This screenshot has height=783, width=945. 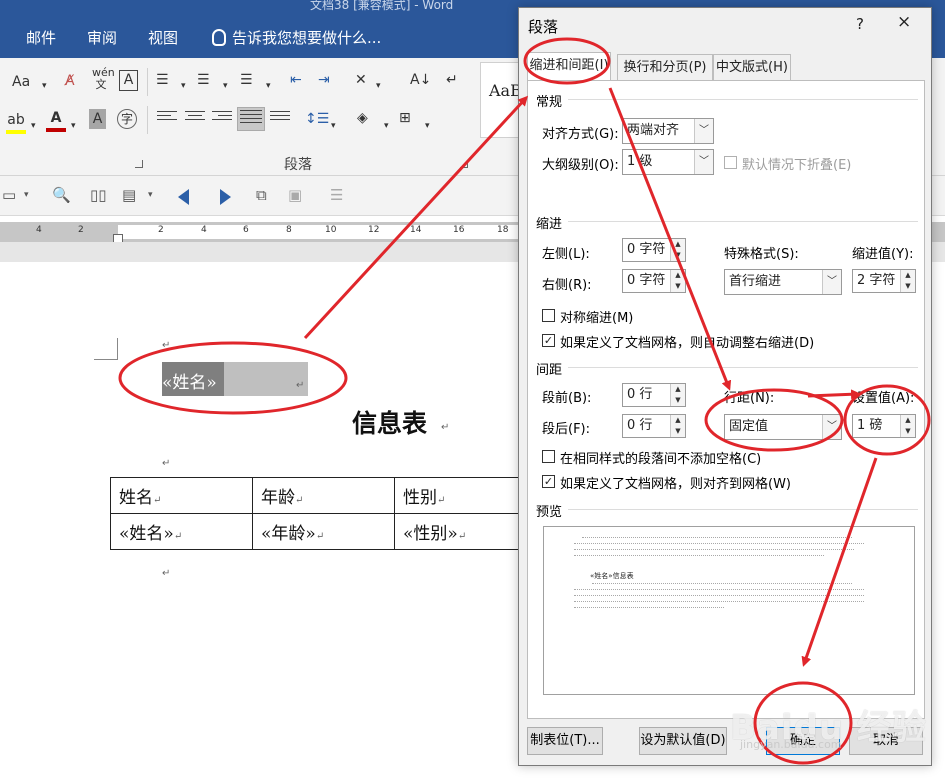 I want to click on highlight-ellipse-tab, so click(x=567, y=61).